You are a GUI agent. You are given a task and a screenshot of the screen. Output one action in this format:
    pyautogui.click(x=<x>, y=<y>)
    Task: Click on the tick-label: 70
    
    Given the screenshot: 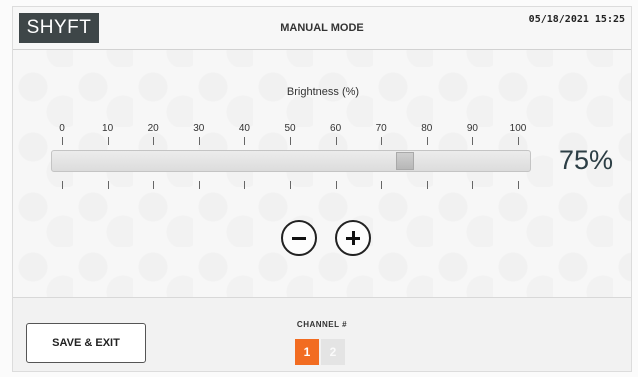 What is the action you would take?
    pyautogui.click(x=381, y=128)
    